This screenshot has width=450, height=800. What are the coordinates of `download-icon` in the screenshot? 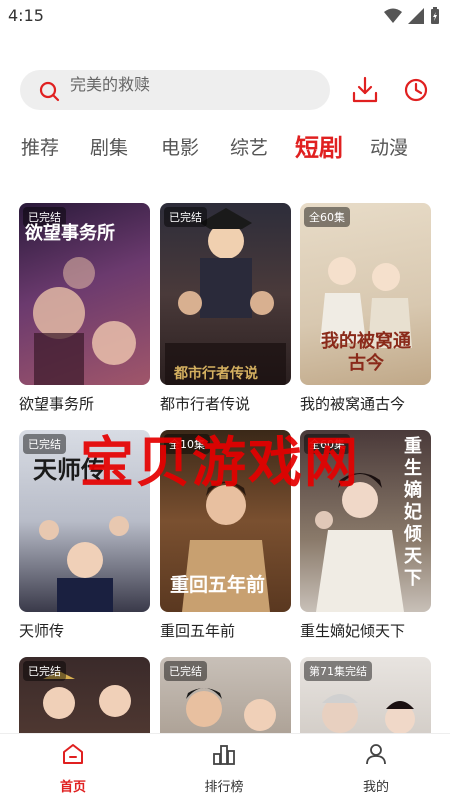 It's located at (365, 90).